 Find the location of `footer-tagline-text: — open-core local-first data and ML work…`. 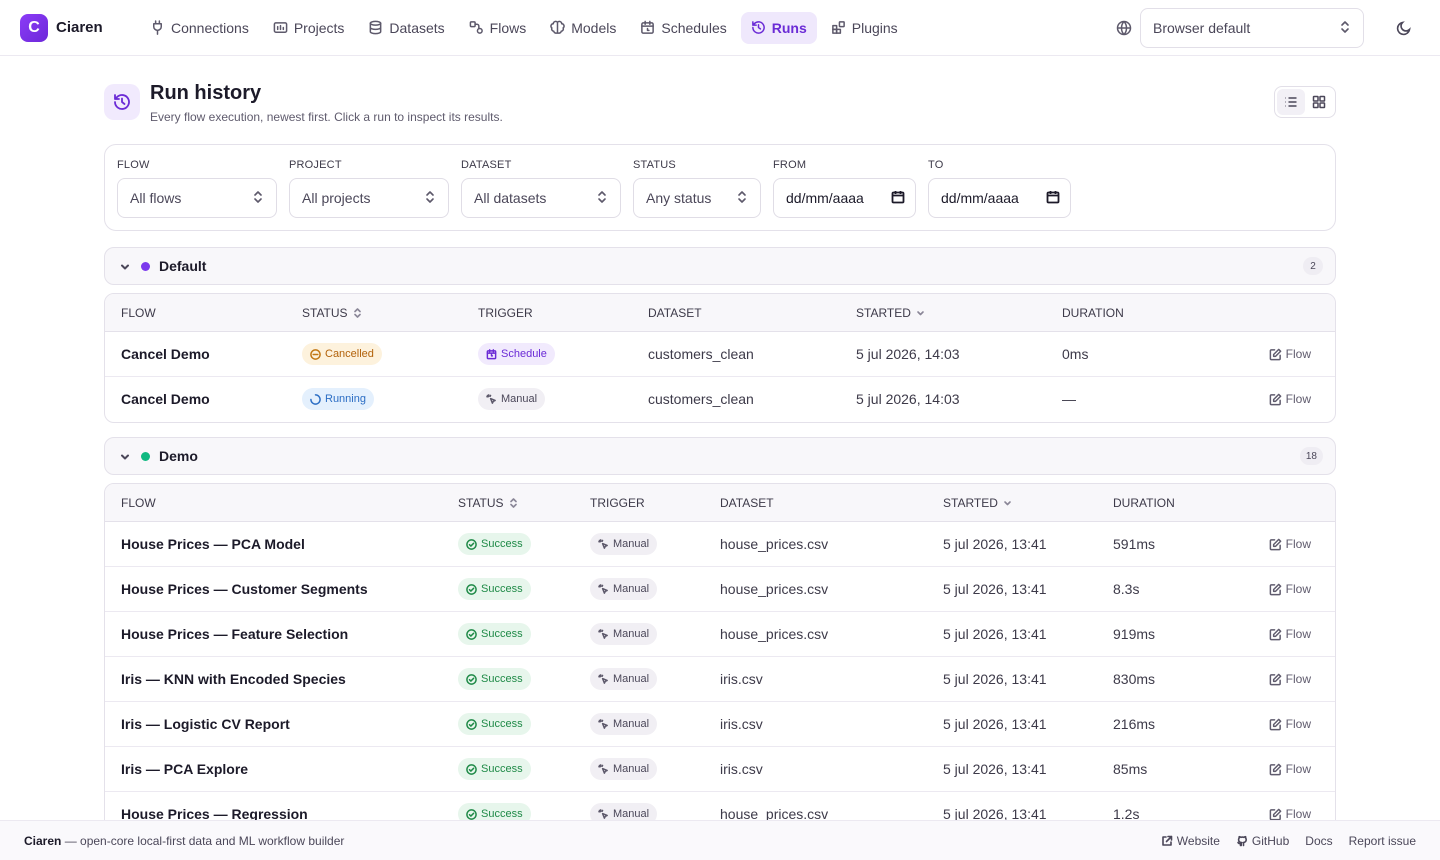

footer-tagline-text: — open-core local-first data and ML work… is located at coordinates (203, 840).